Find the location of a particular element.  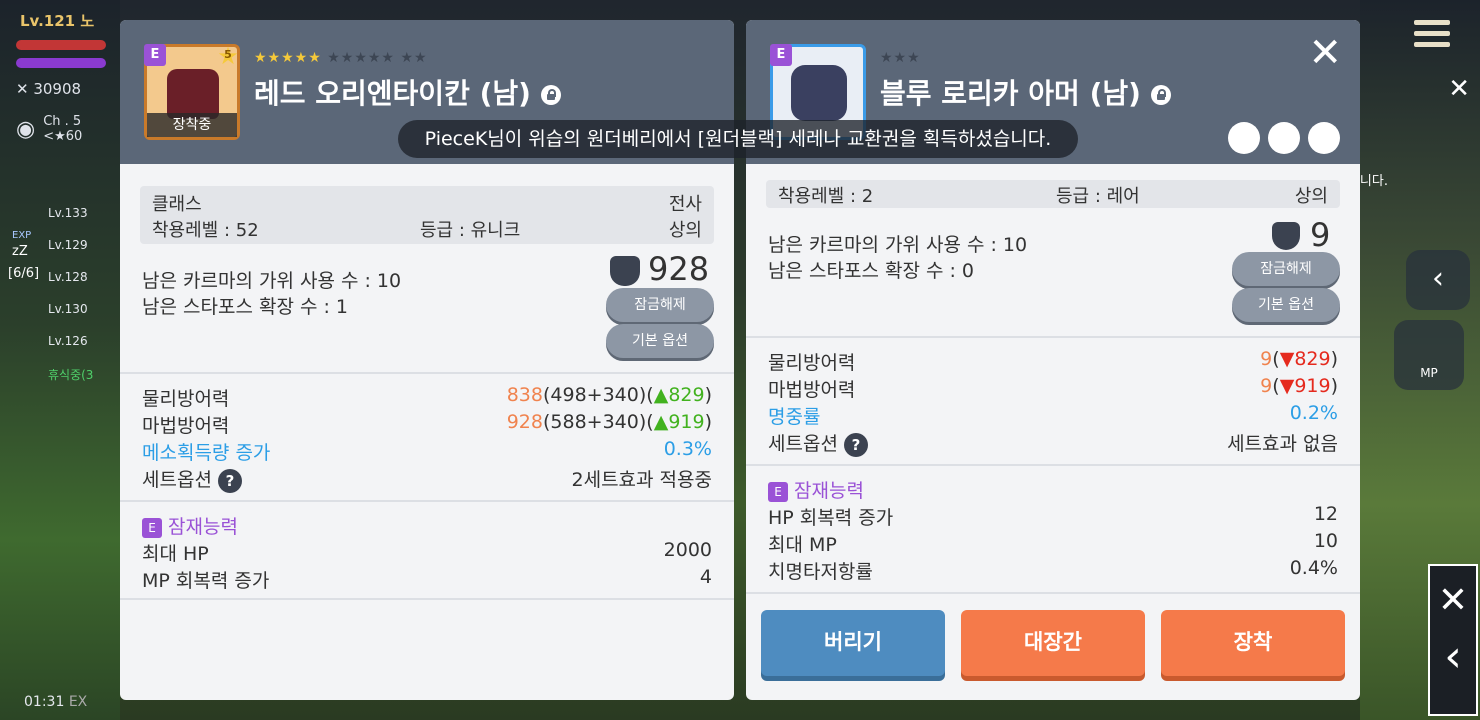

menu-icon is located at coordinates (1432, 35).